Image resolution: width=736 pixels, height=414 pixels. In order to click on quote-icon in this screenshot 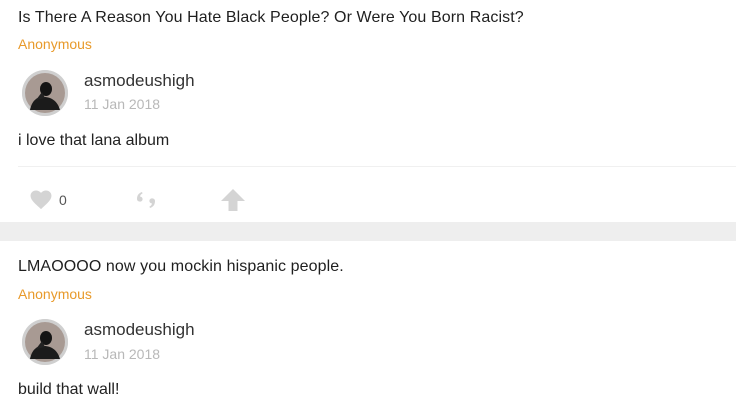, I will do `click(146, 200)`.